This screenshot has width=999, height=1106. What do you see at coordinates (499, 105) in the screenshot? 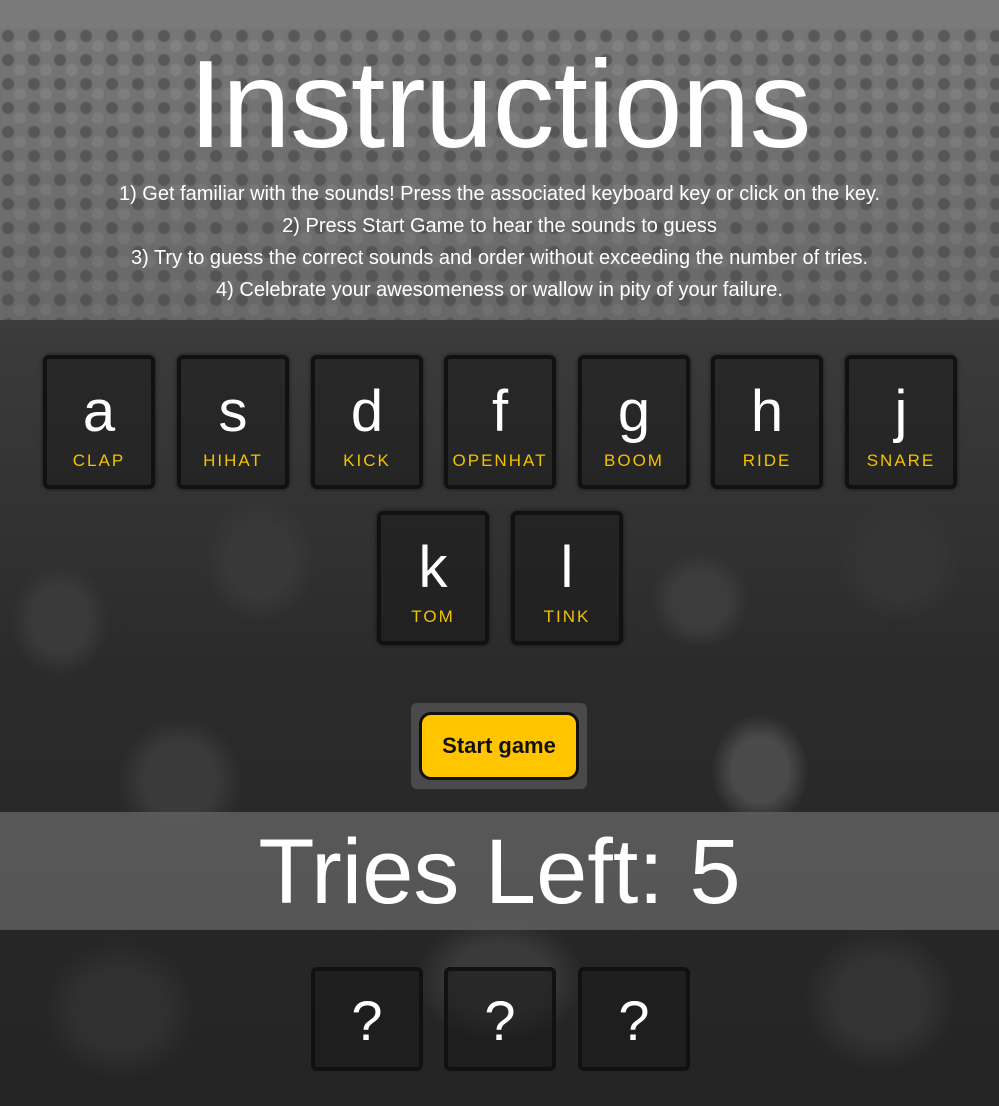
I see `page-title: Instructions` at bounding box center [499, 105].